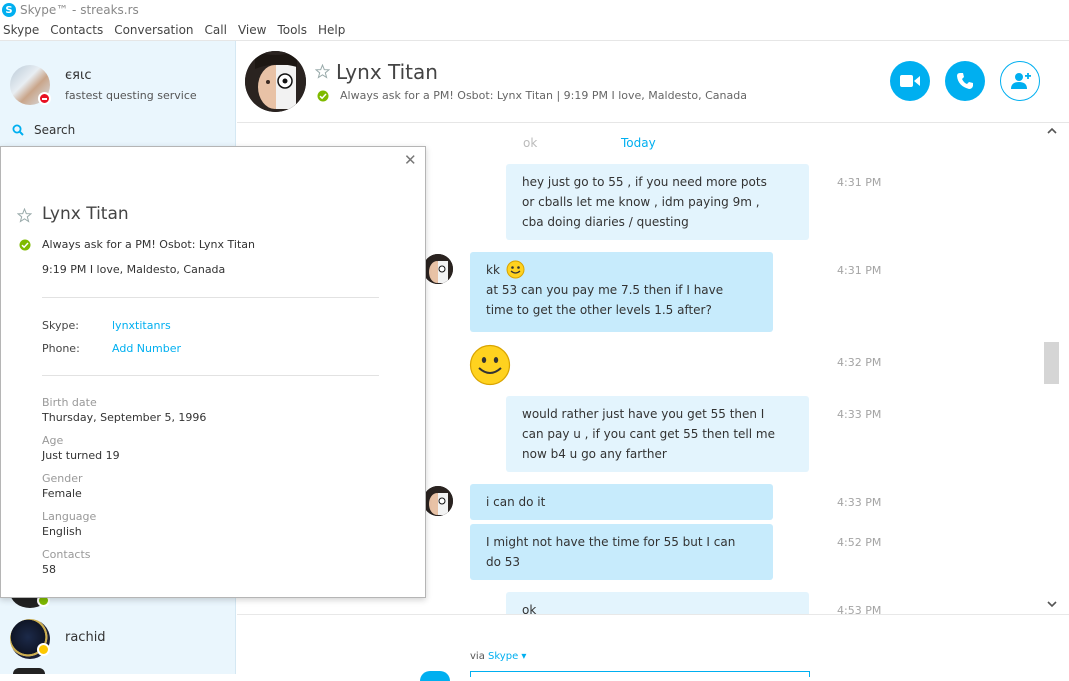 Image resolution: width=1069 pixels, height=681 pixels. What do you see at coordinates (534, 10) in the screenshot?
I see `title-bar: S Skype™ - streaks.rs` at bounding box center [534, 10].